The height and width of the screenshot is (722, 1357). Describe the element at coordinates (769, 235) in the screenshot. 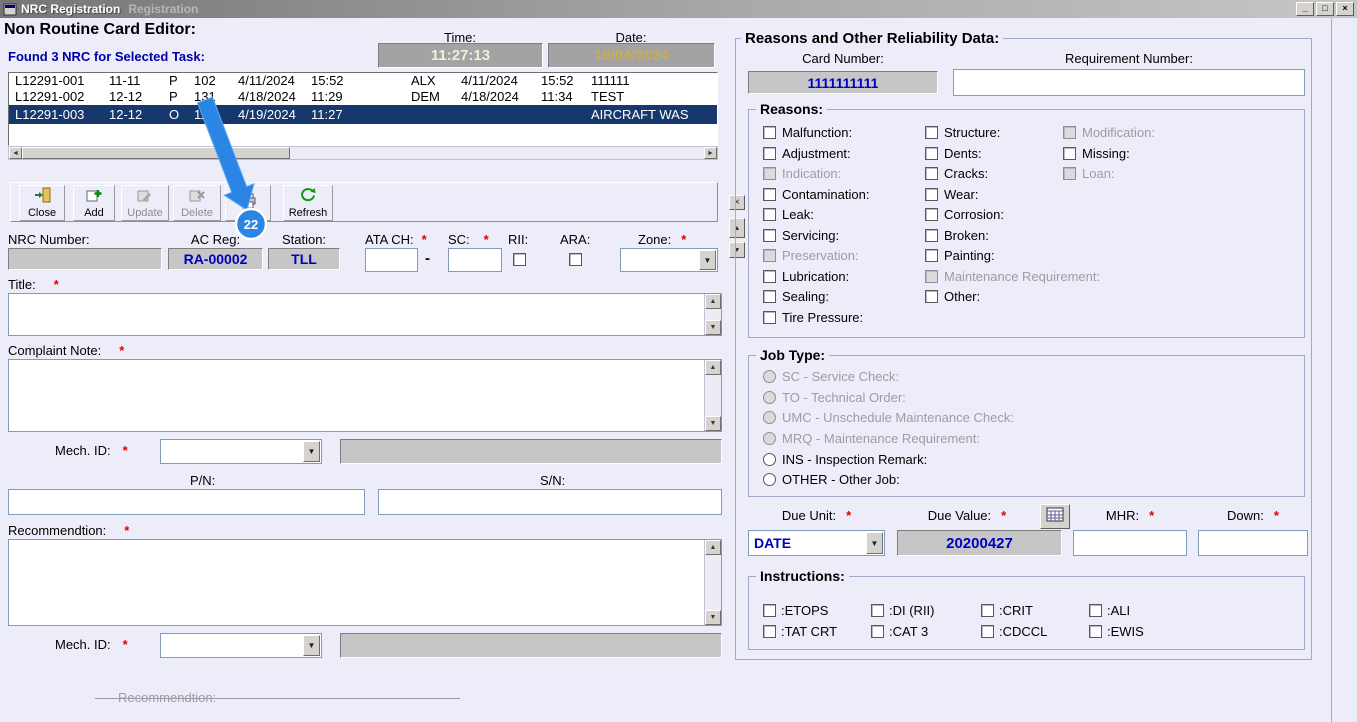

I see `reason-servicing-checkbox` at that location.